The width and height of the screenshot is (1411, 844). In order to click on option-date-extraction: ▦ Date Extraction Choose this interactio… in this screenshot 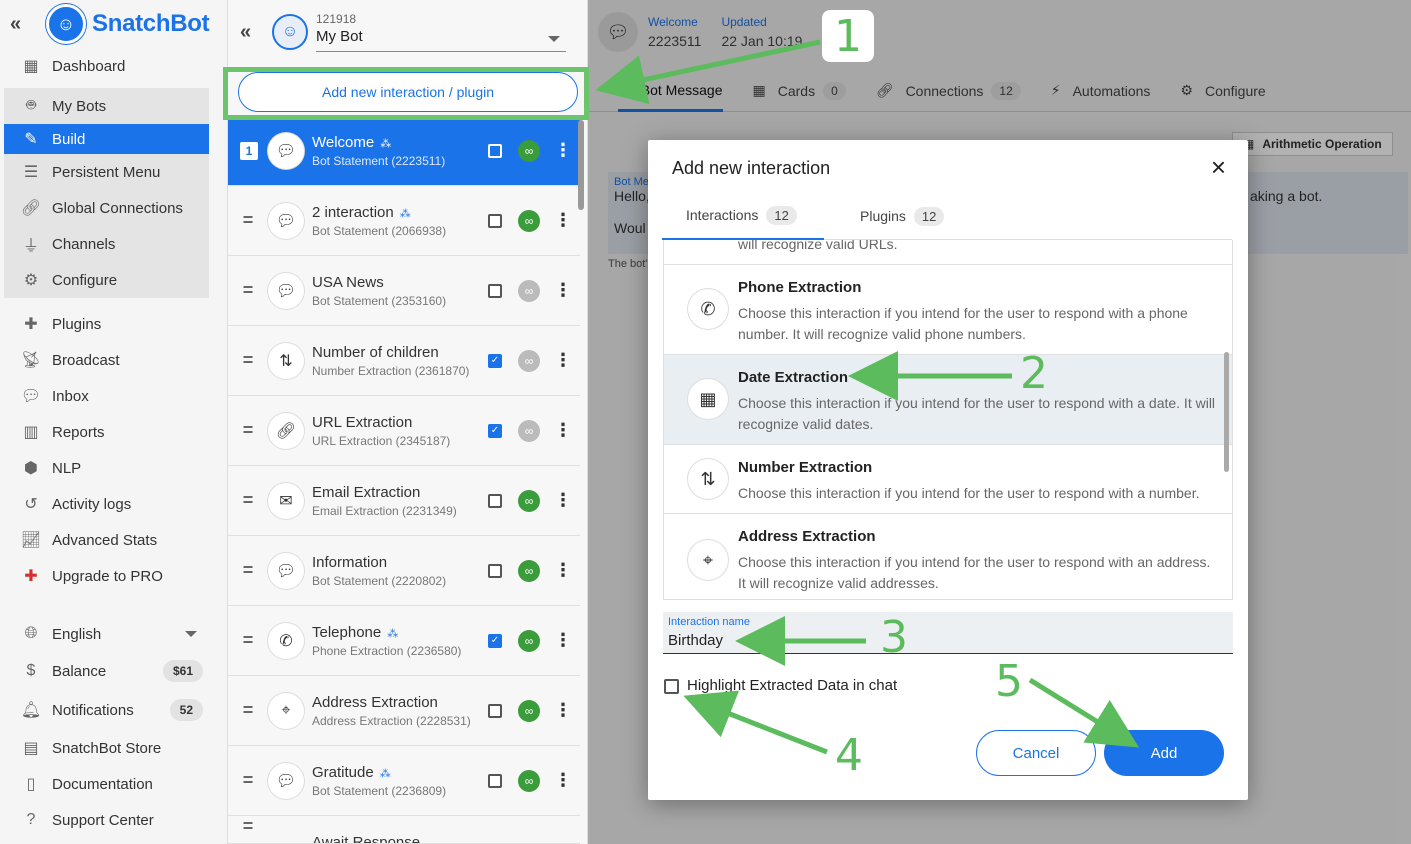, I will do `click(948, 399)`.